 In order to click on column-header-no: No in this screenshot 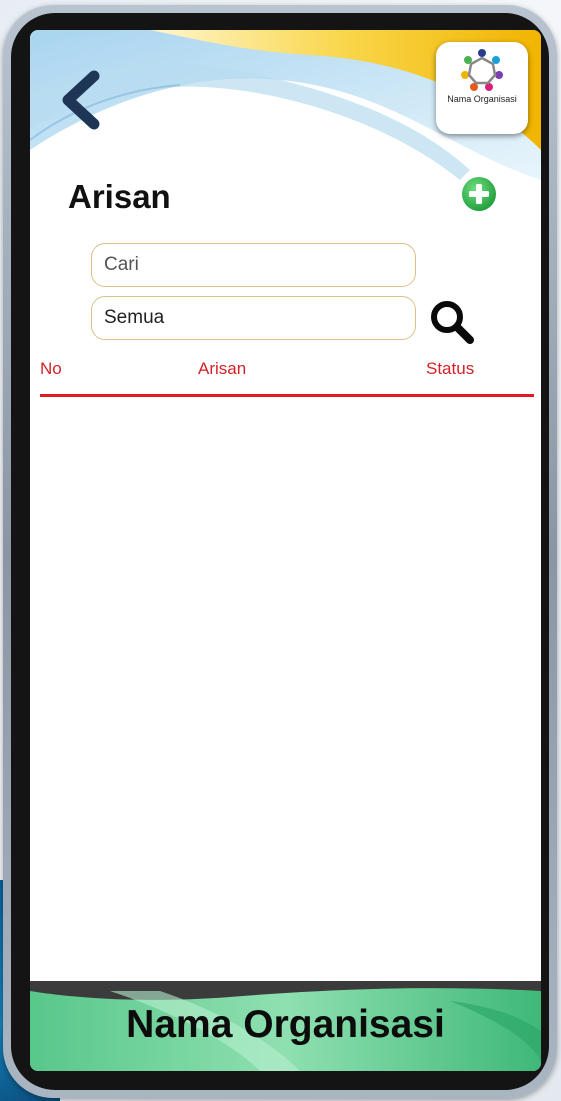, I will do `click(51, 368)`.